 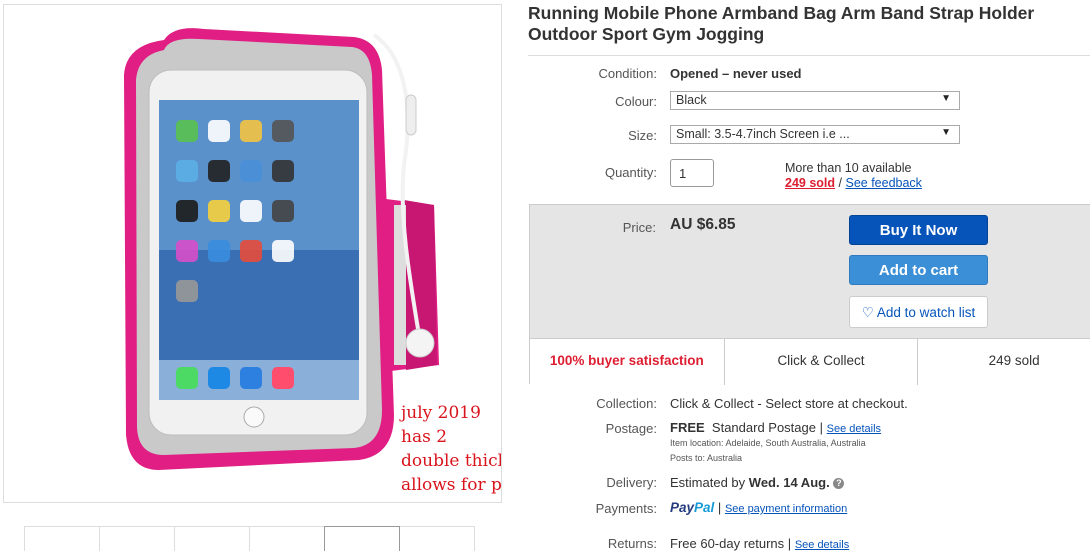 What do you see at coordinates (627, 73) in the screenshot?
I see `condition-label: Condition:` at bounding box center [627, 73].